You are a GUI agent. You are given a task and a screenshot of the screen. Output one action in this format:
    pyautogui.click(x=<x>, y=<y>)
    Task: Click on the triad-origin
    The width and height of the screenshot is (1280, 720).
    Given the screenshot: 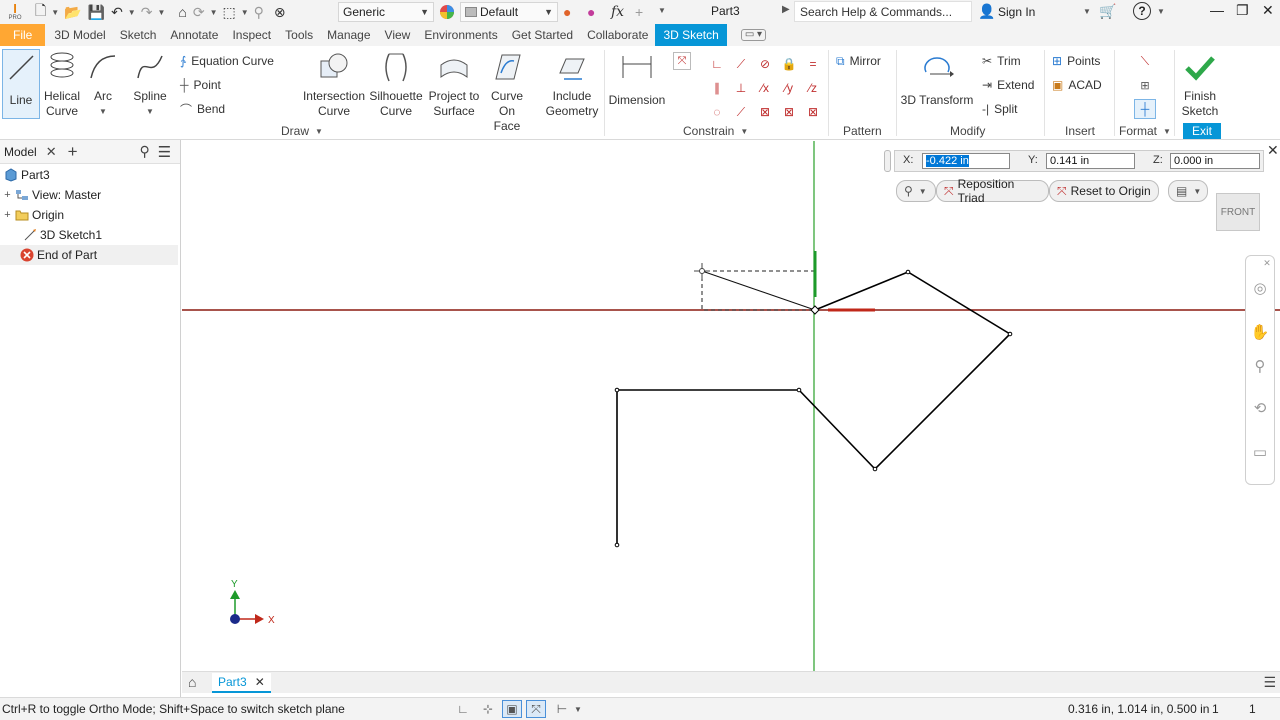 What is the action you would take?
    pyautogui.click(x=815, y=310)
    